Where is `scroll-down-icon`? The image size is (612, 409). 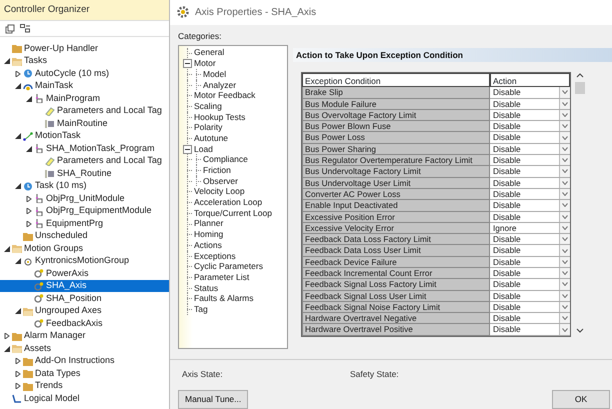
scroll-down-icon is located at coordinates (580, 331).